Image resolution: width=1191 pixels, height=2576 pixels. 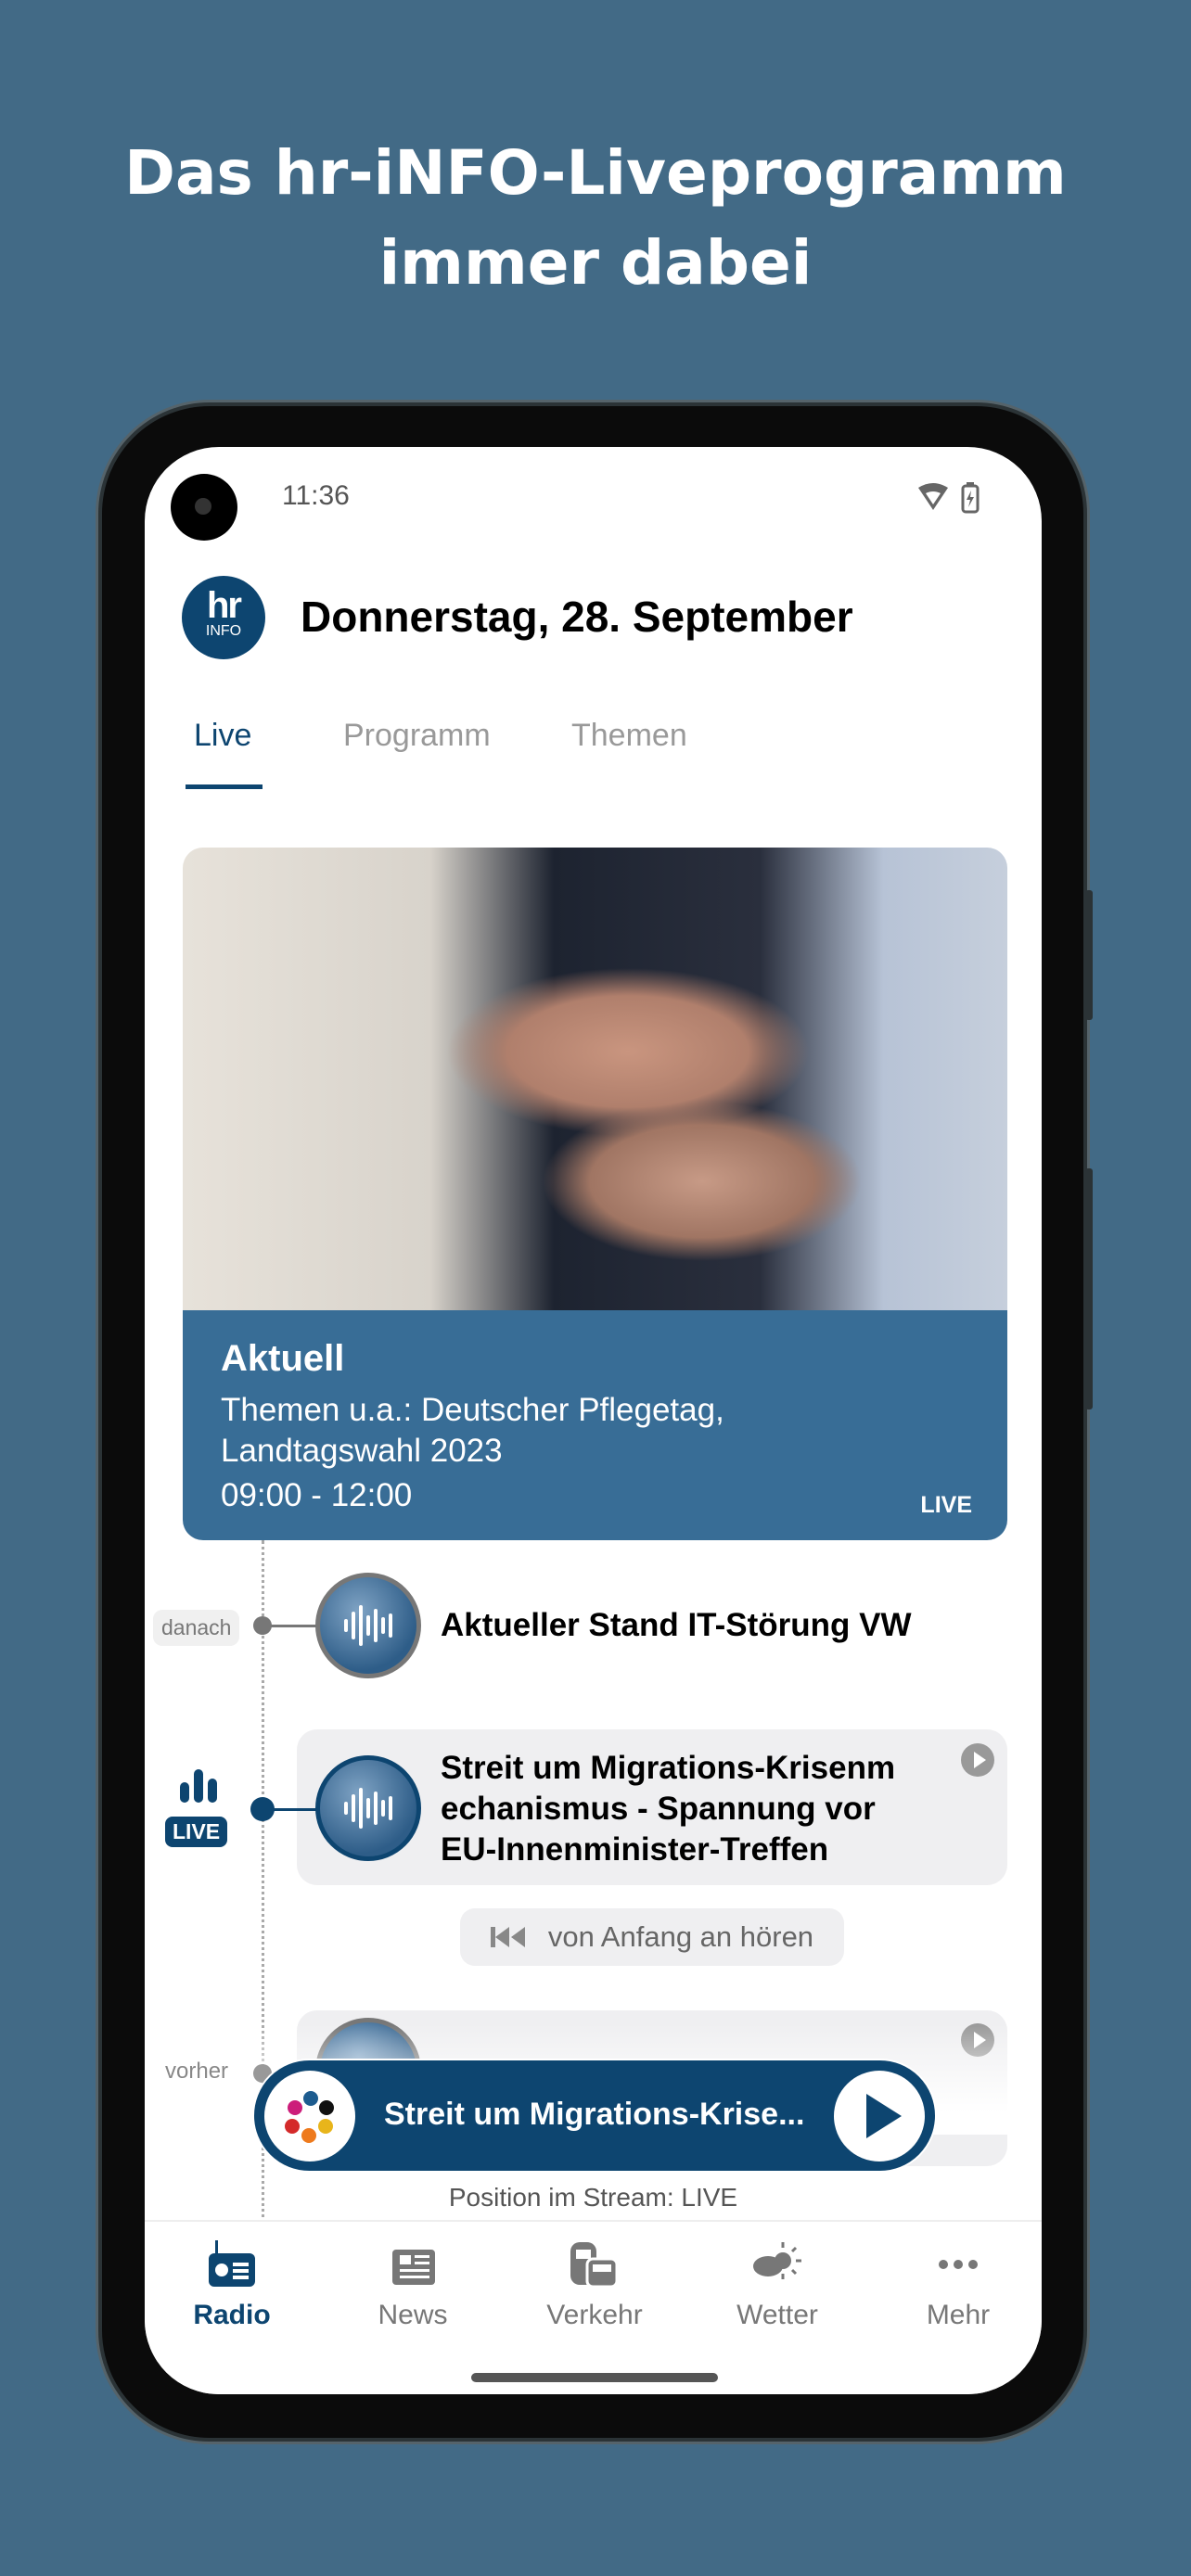 I want to click on live-equalizer-icon, so click(x=198, y=1786).